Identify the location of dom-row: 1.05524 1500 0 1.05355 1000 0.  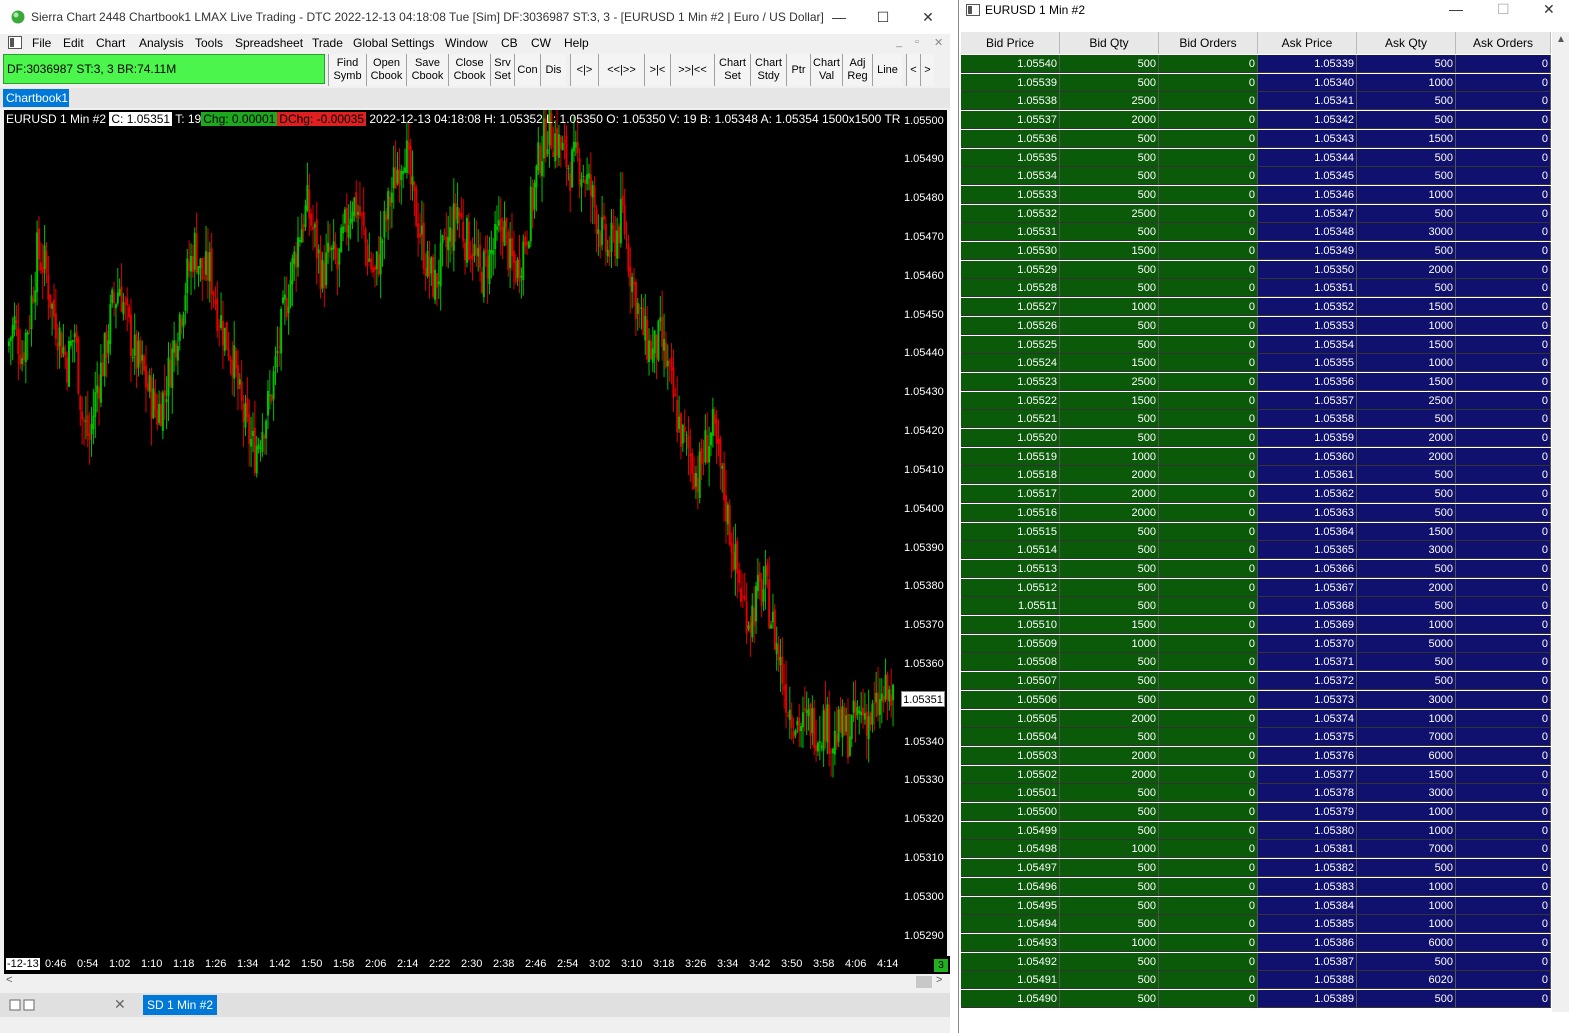
(1256, 363).